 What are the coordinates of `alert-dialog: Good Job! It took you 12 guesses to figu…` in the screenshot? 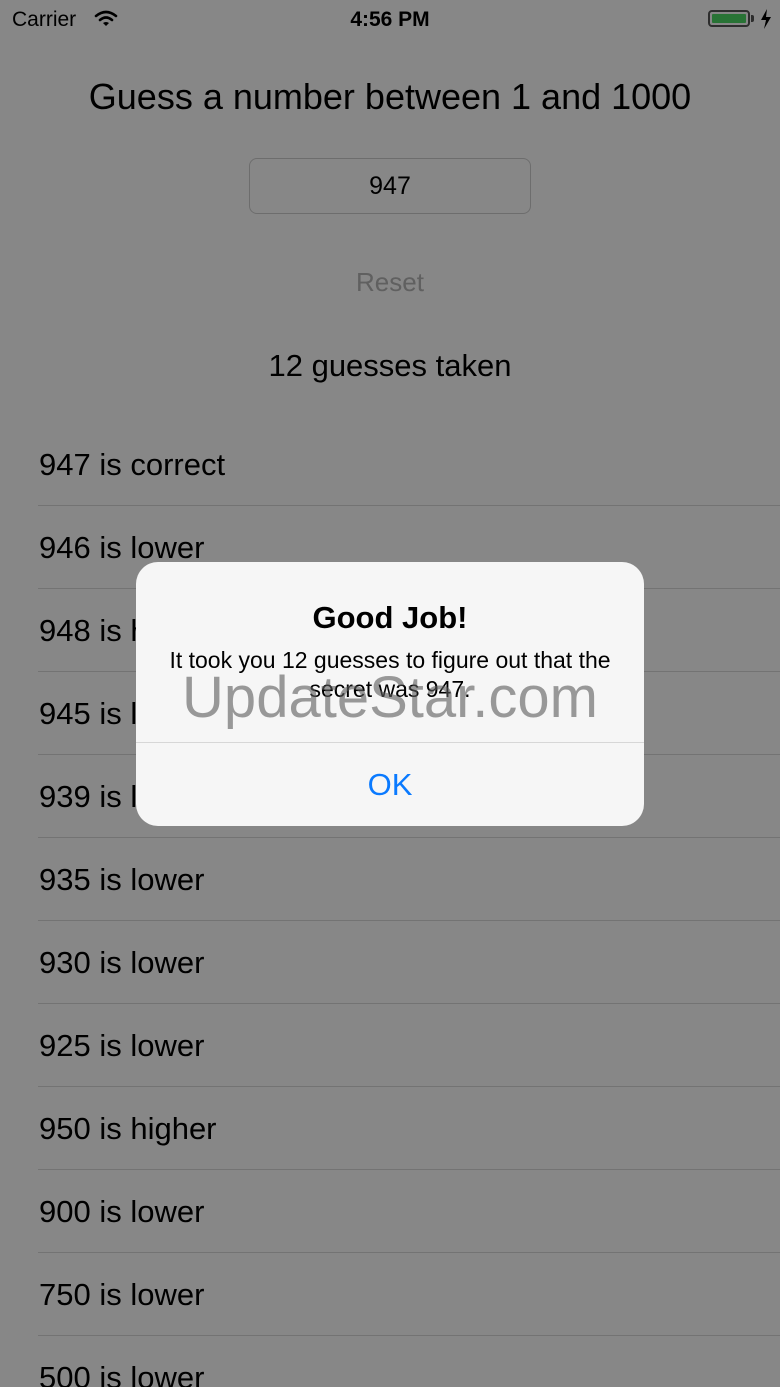 It's located at (390, 694).